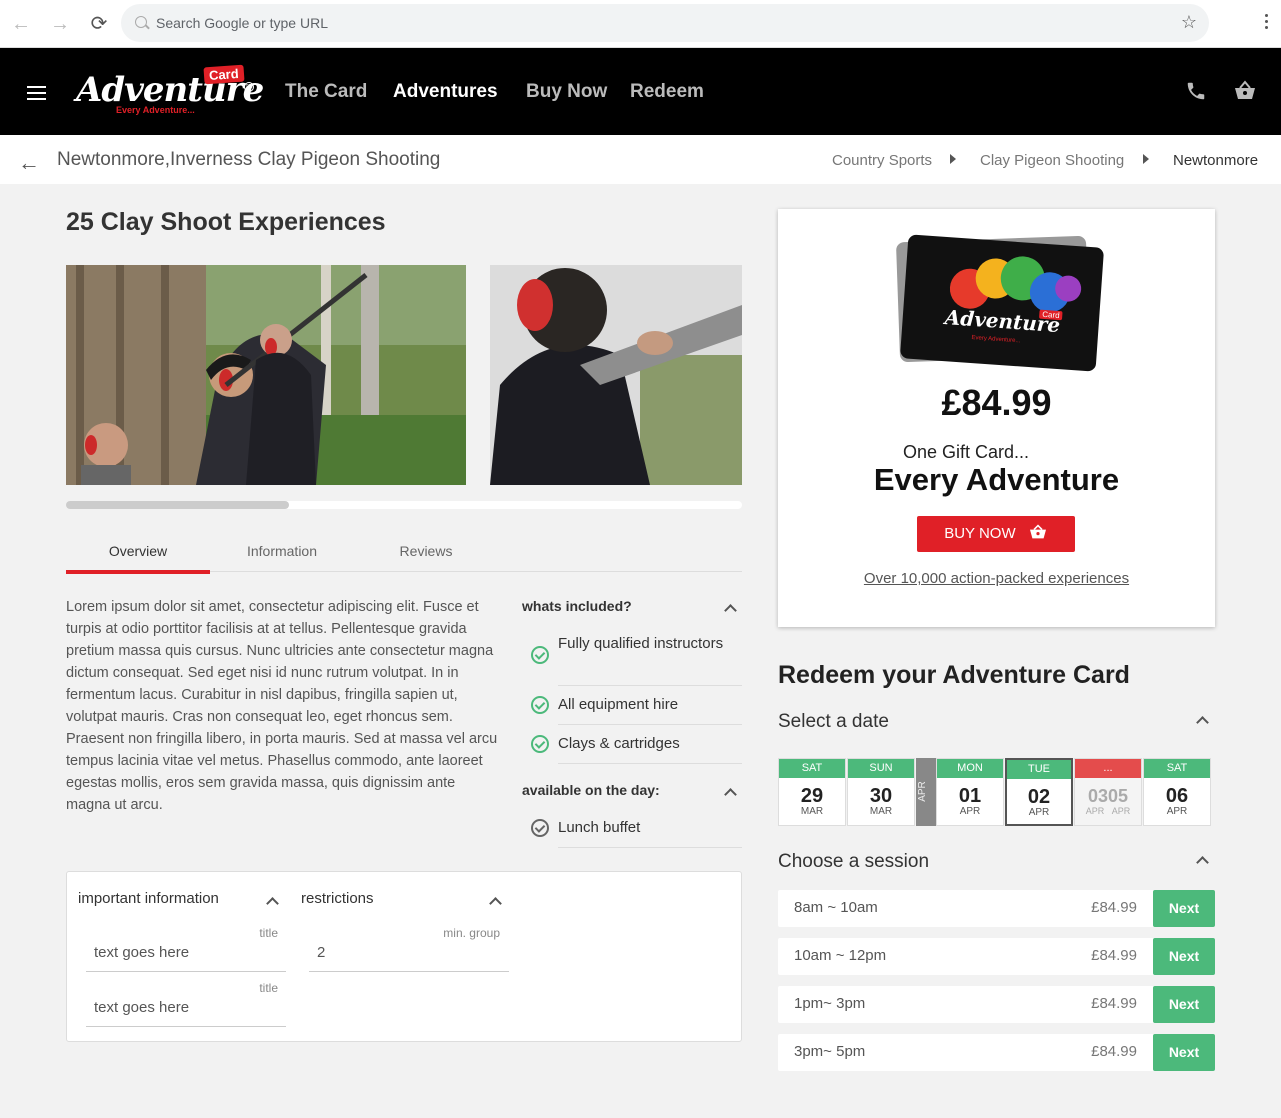  What do you see at coordinates (1267, 23) in the screenshot?
I see `browser-menu-icon` at bounding box center [1267, 23].